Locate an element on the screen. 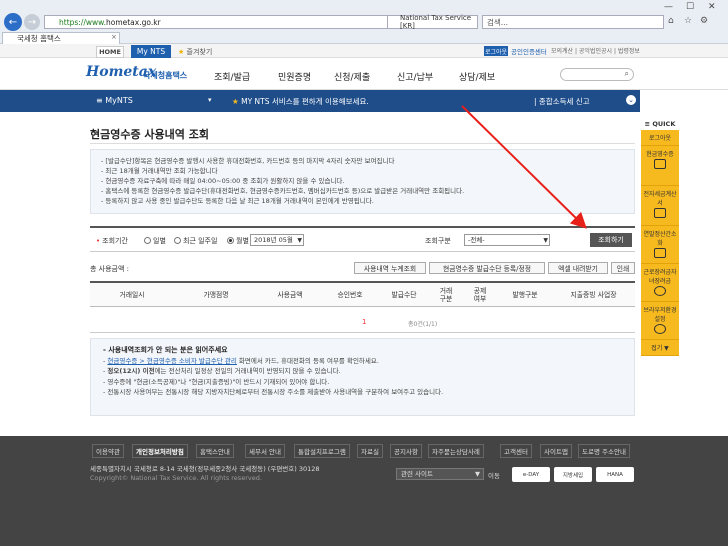 The image size is (728, 546). col-trans-type: 거래 구분 is located at coordinates (446, 295).